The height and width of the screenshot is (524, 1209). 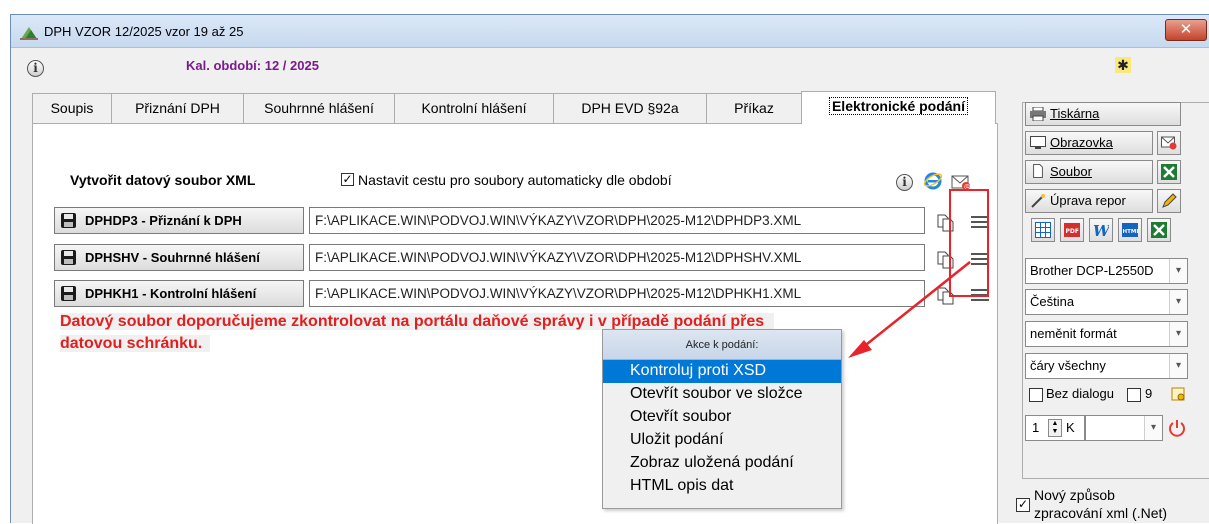 I want to click on excel-export-button, so click(x=1159, y=230).